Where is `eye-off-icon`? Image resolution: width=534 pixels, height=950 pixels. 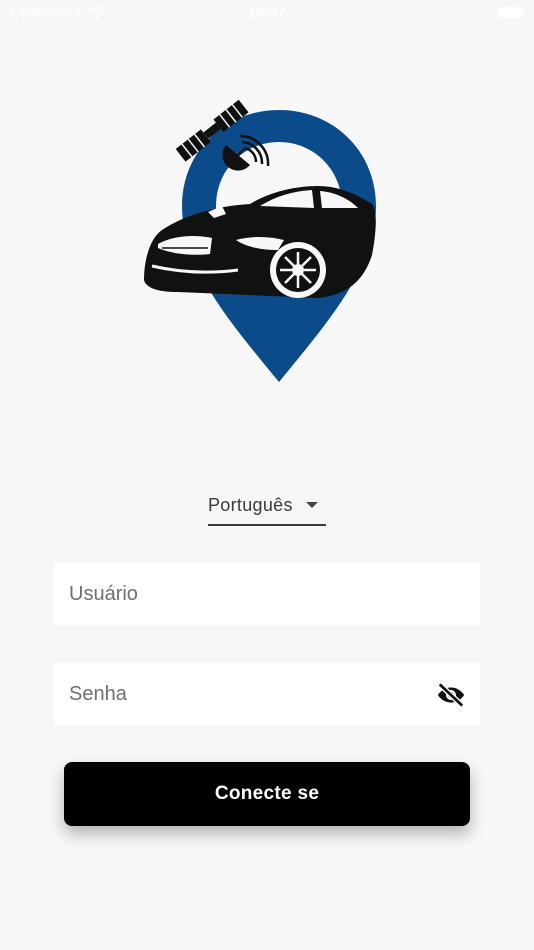 eye-off-icon is located at coordinates (451, 695).